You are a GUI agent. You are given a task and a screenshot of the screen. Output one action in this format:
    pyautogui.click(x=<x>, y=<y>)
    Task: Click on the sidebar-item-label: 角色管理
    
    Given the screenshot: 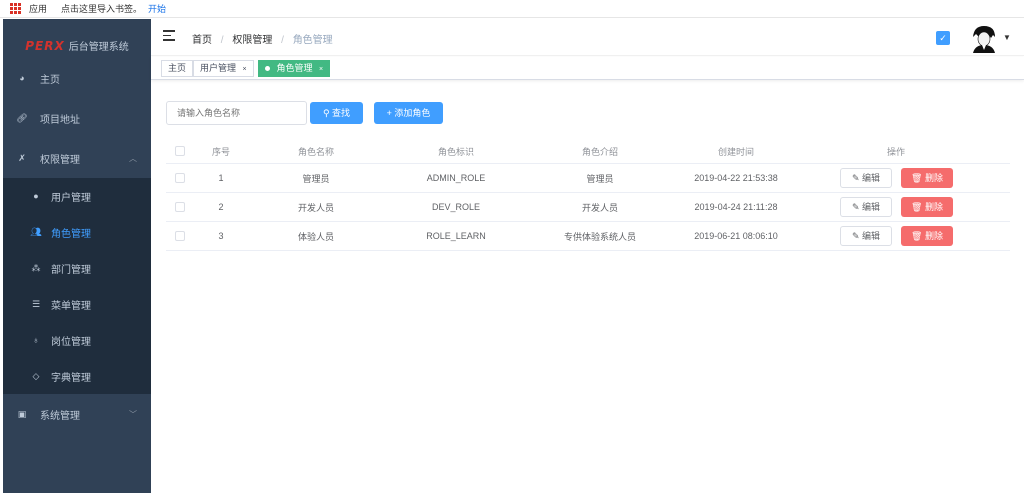 What is the action you would take?
    pyautogui.click(x=71, y=234)
    